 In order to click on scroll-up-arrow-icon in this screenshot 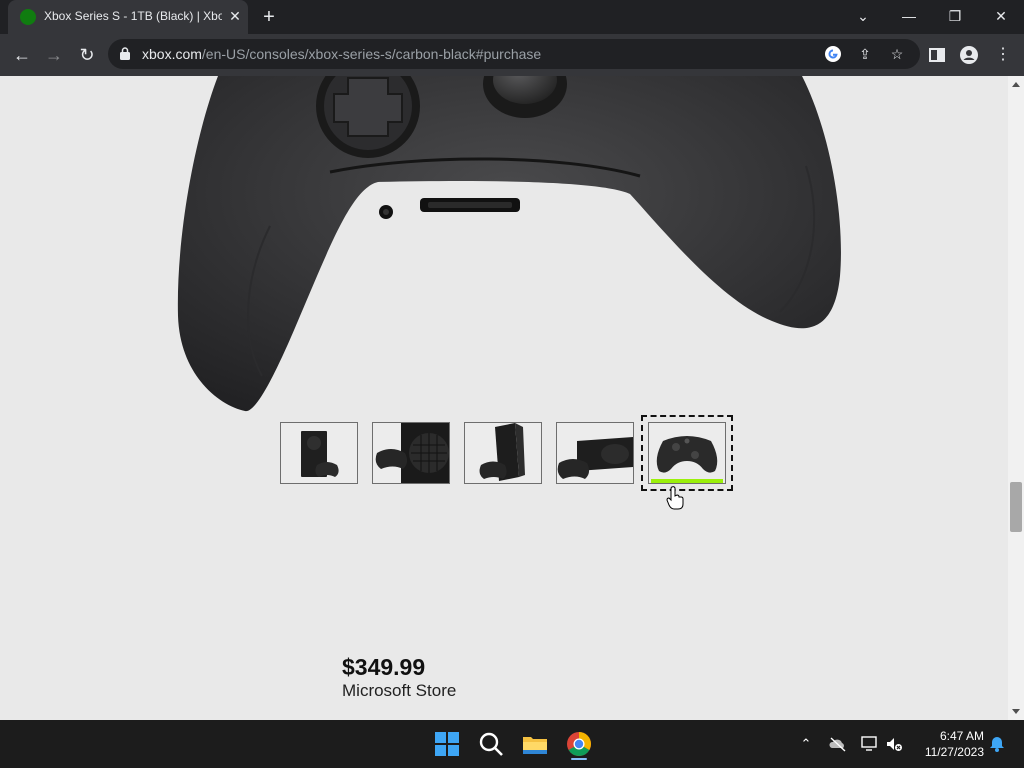, I will do `click(1016, 84)`.